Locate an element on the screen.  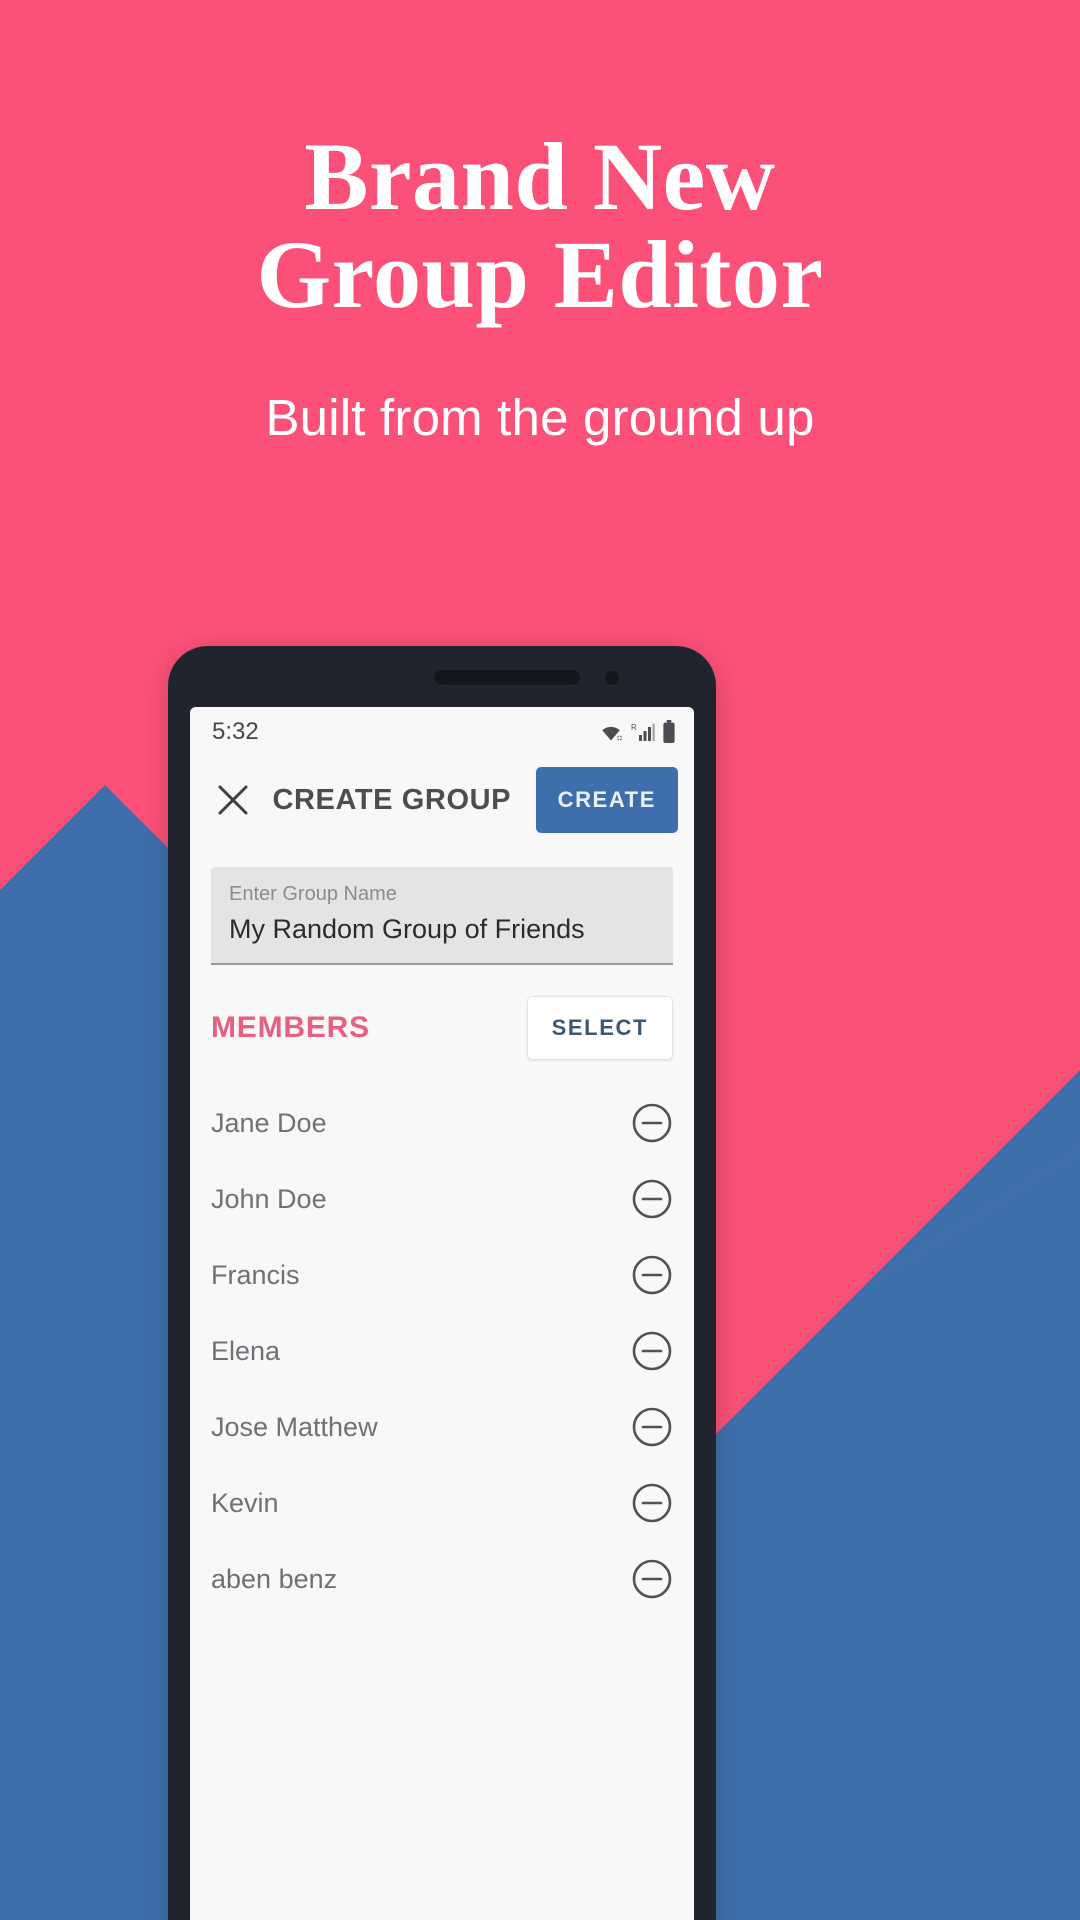
wifi-icon is located at coordinates (612, 734).